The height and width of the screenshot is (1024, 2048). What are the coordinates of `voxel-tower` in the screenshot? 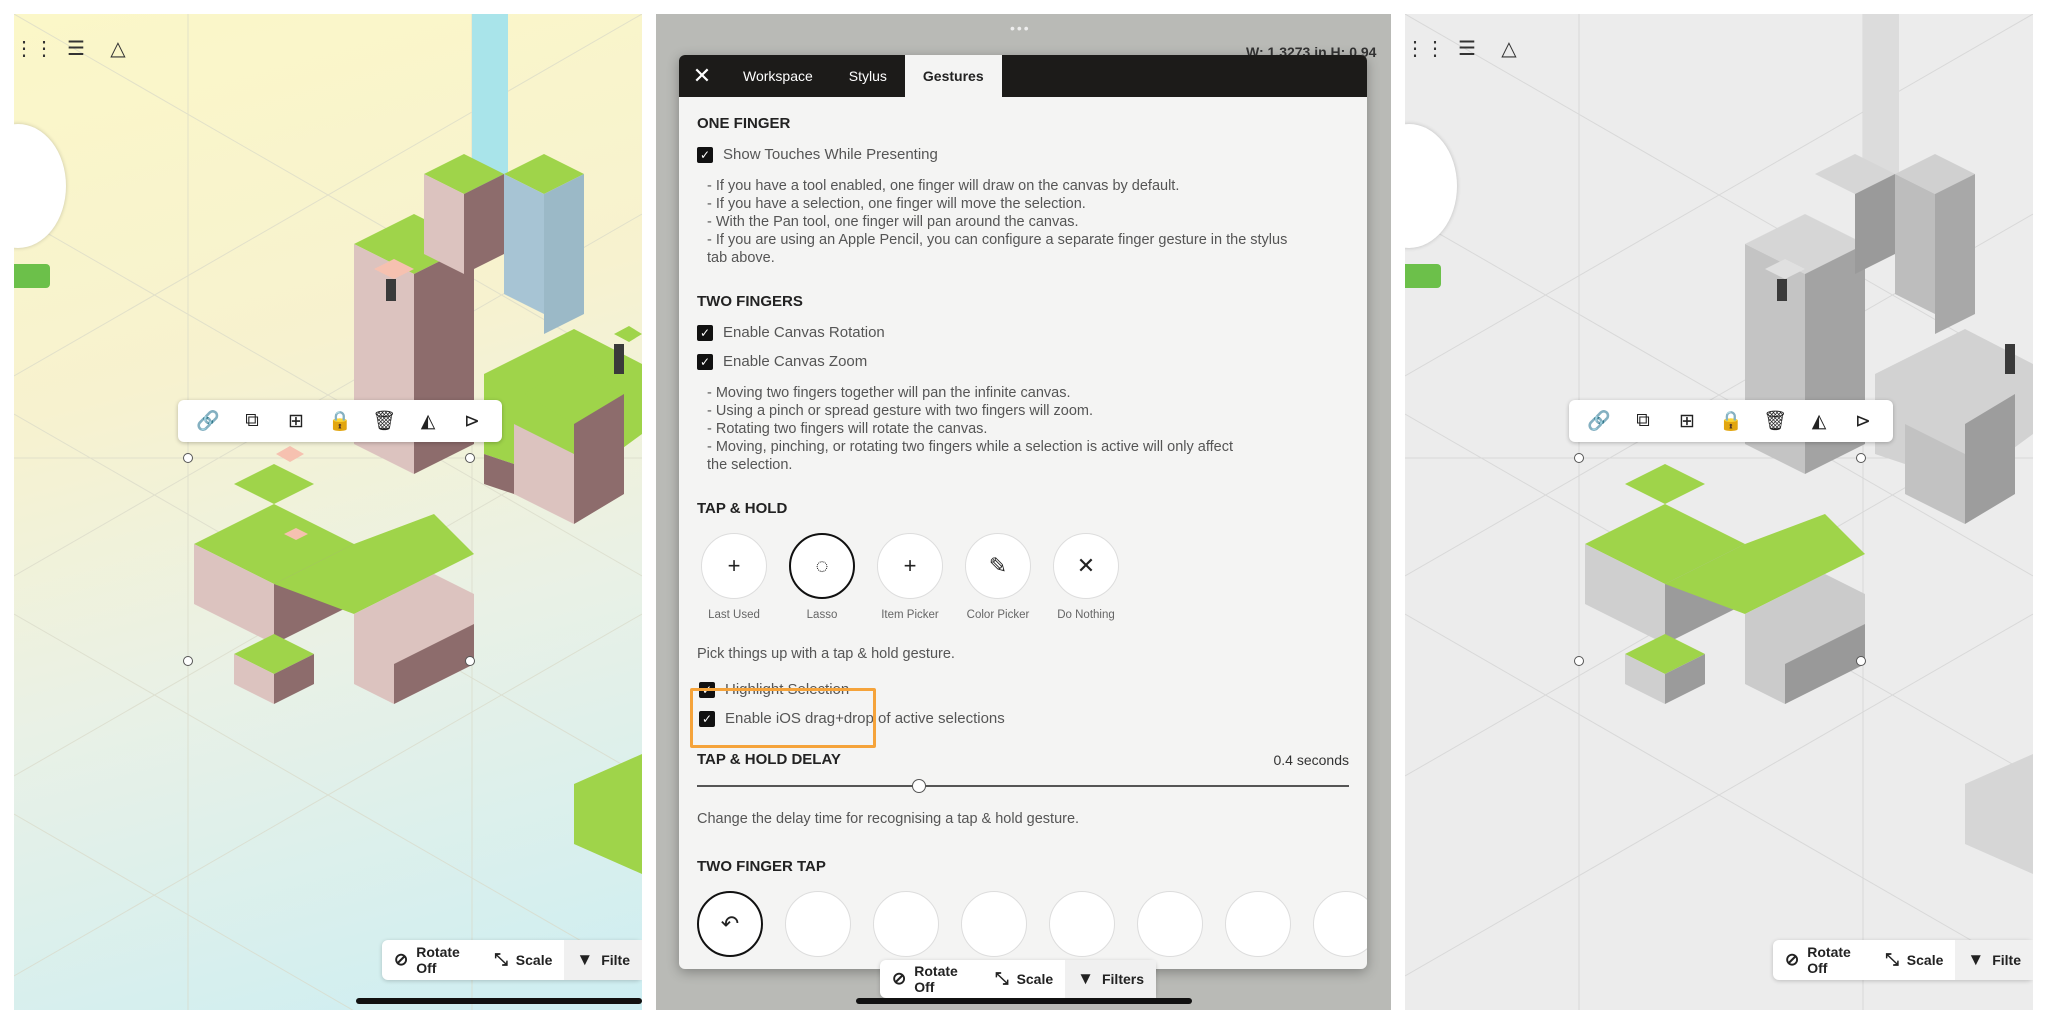 It's located at (498, 339).